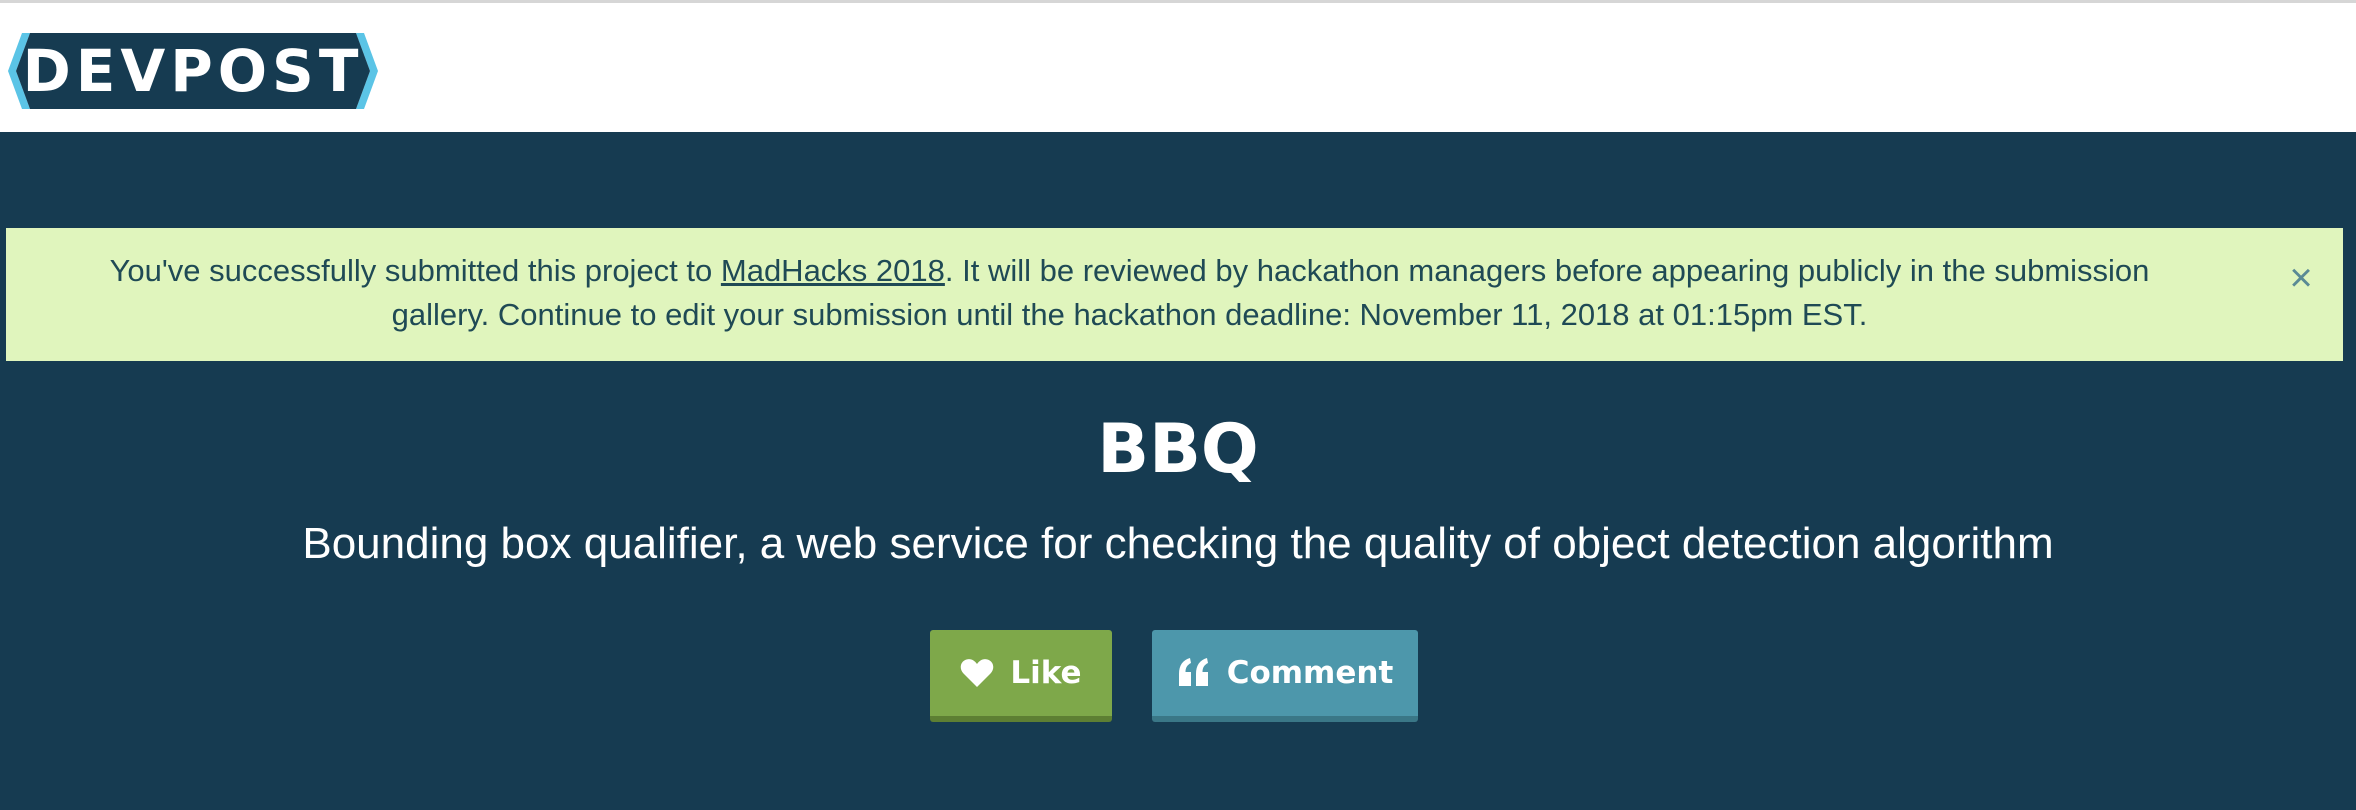 The height and width of the screenshot is (810, 2356). I want to click on project-title: BBQ, so click(1178, 449).